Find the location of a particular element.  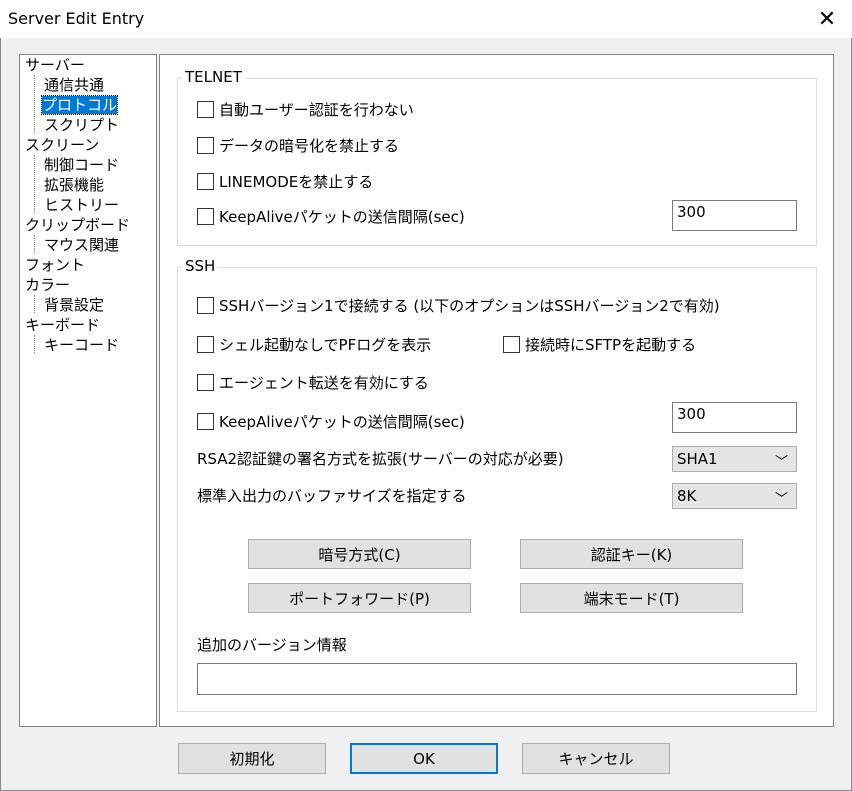

ssh-keepalive-checkbox: KeepAliveパケットの送信間隔(sec) is located at coordinates (331, 421).